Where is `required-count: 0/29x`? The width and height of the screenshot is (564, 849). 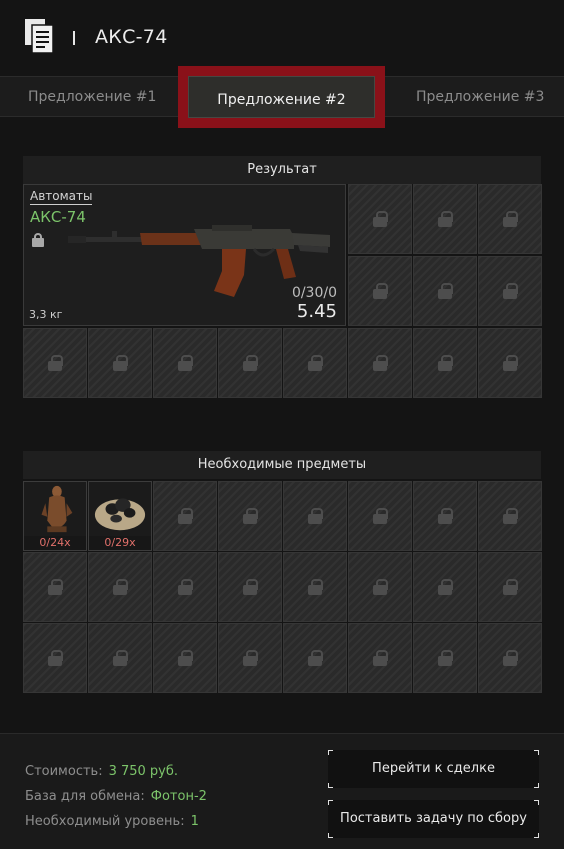
required-count: 0/29x is located at coordinates (120, 543).